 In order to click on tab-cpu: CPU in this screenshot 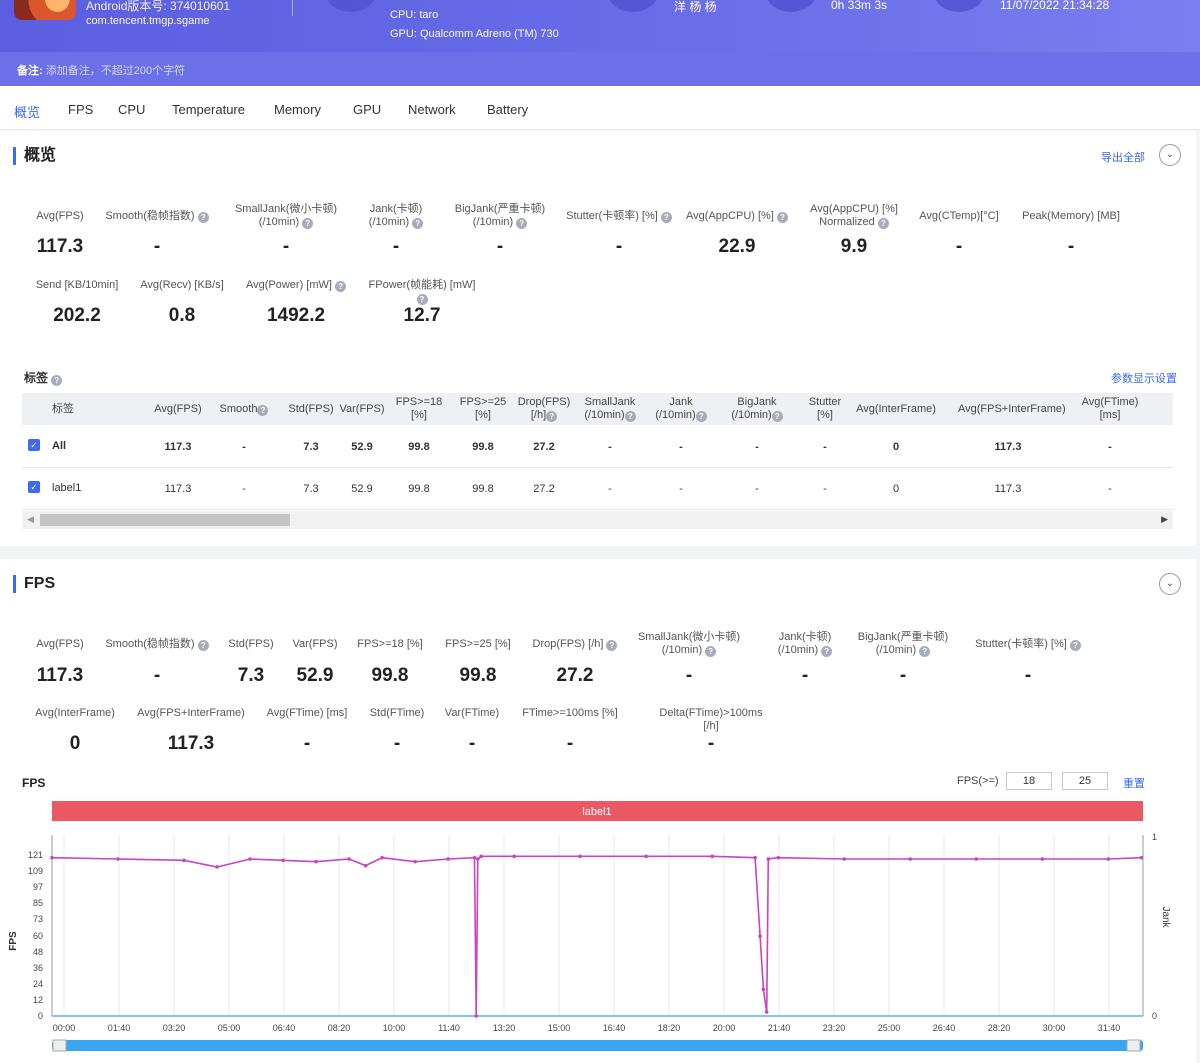, I will do `click(131, 109)`.